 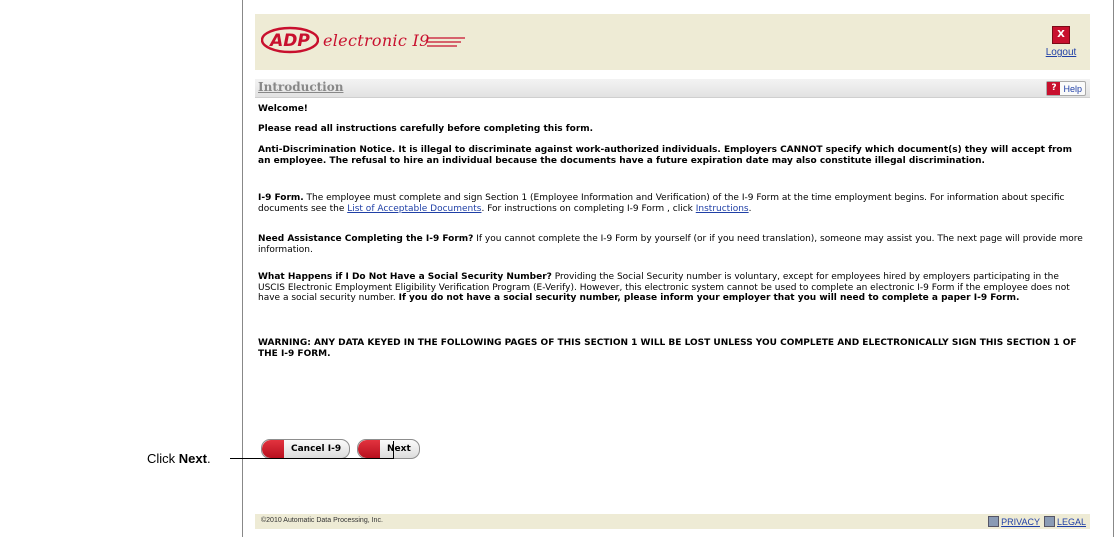 I want to click on callout-instruction: Click Next., so click(x=179, y=458).